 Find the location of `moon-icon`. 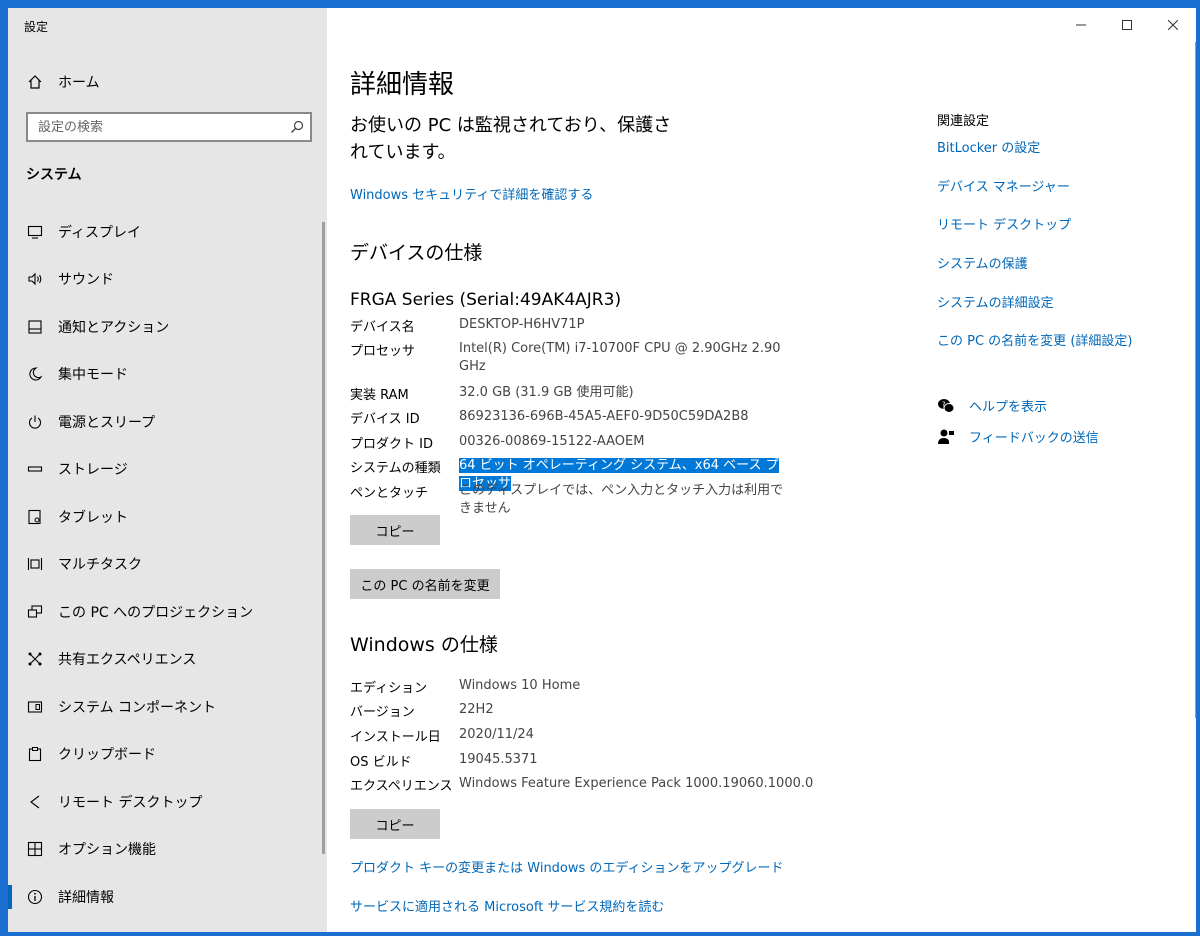

moon-icon is located at coordinates (35, 374).